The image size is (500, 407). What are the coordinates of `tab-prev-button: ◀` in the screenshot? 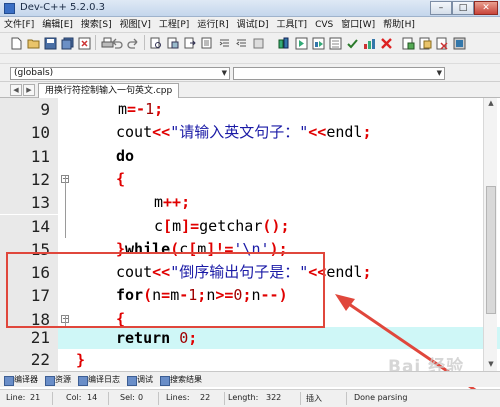 It's located at (16, 90).